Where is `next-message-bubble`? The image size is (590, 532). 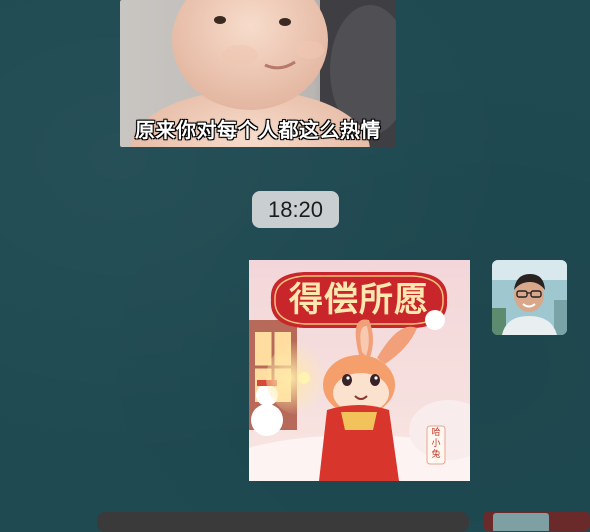
next-message-bubble is located at coordinates (283, 522).